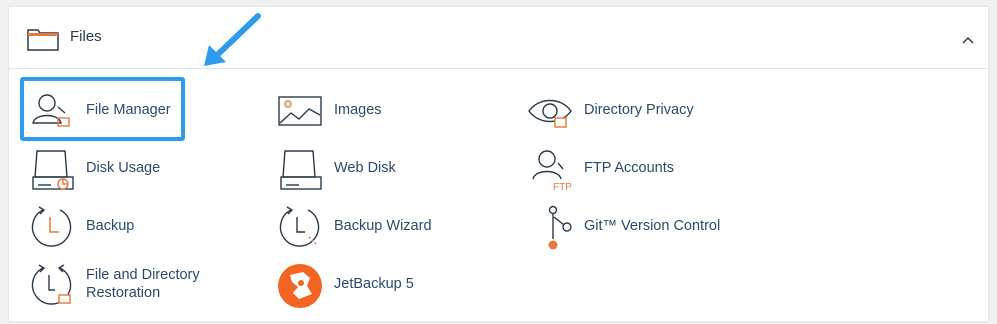  I want to click on web-disk-icon, so click(301, 170).